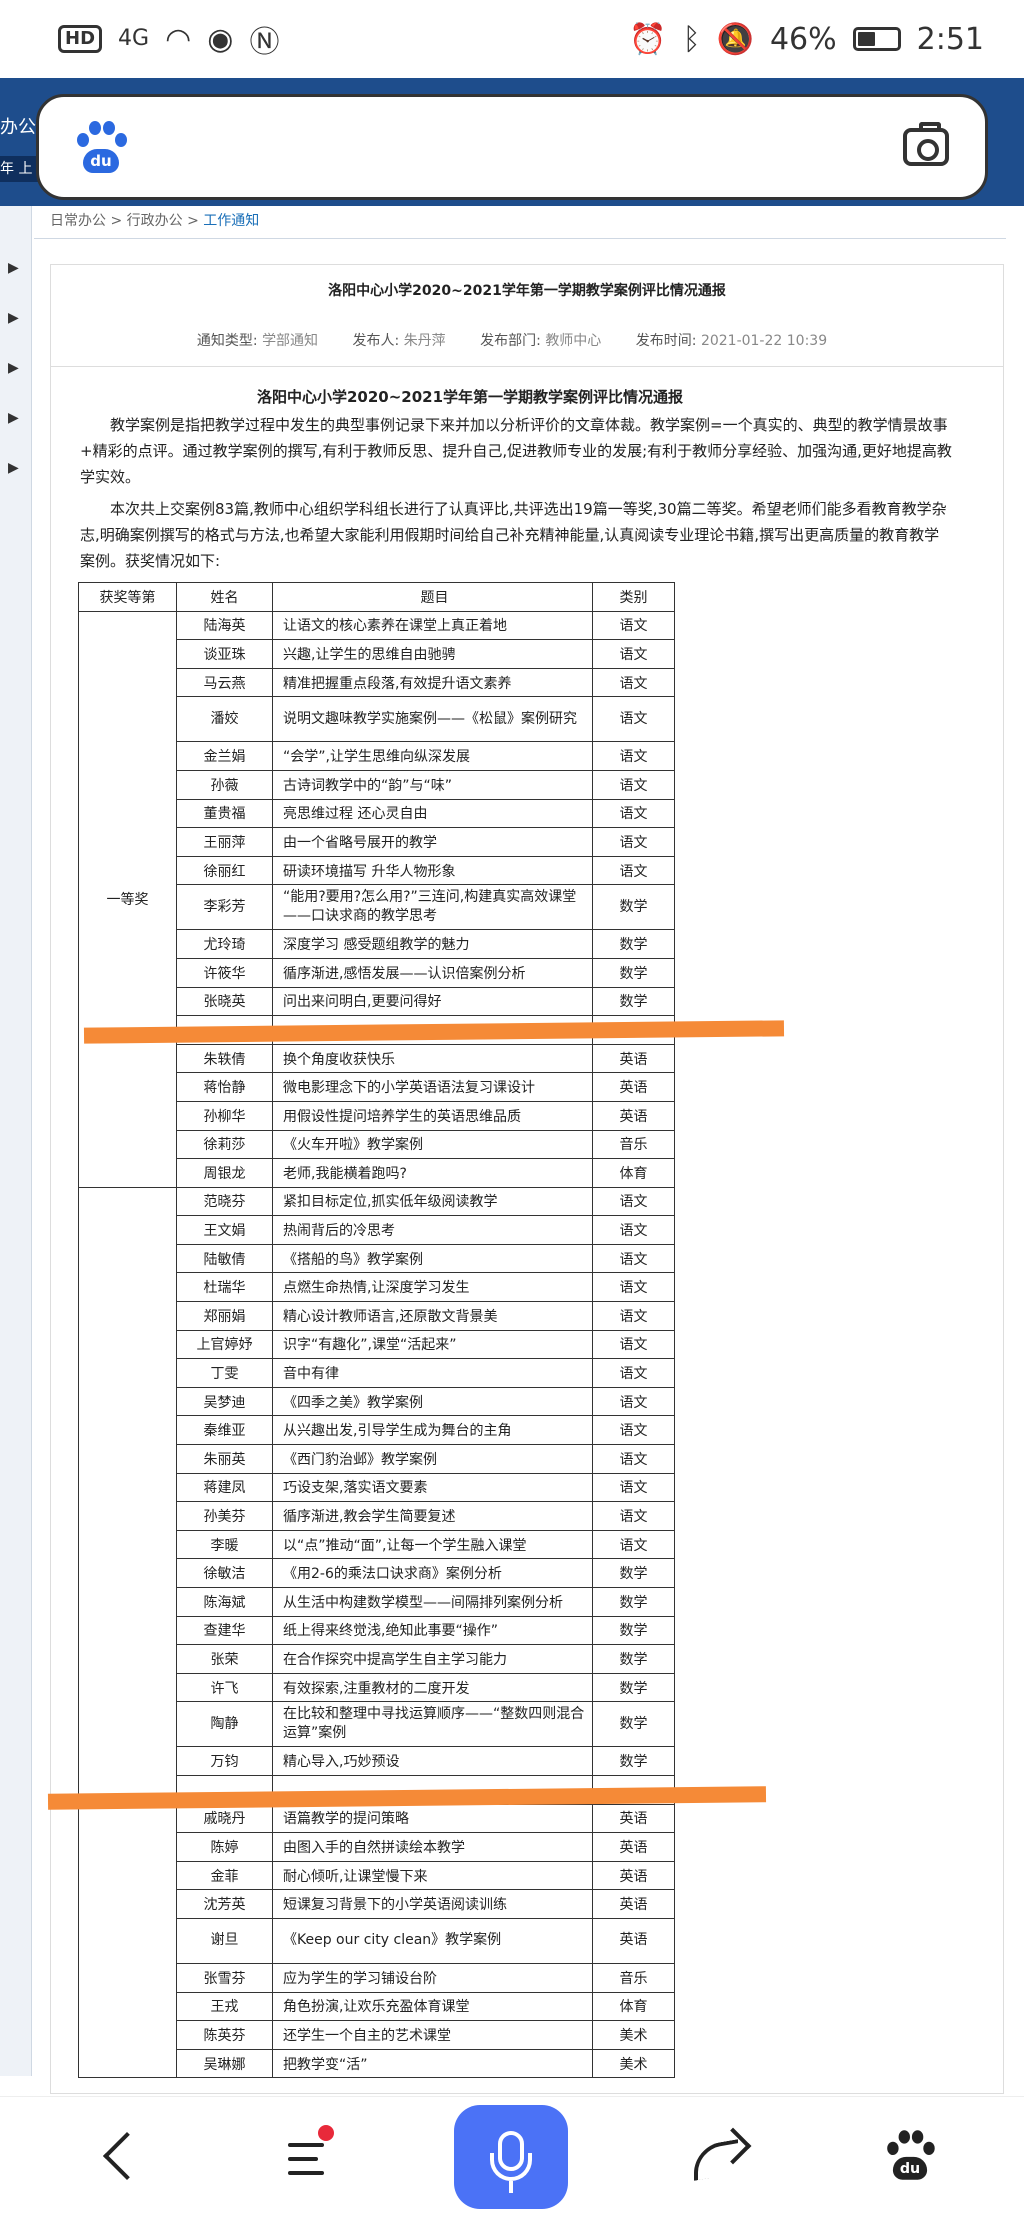 This screenshot has width=1024, height=2218. I want to click on voice-search-button, so click(511, 2157).